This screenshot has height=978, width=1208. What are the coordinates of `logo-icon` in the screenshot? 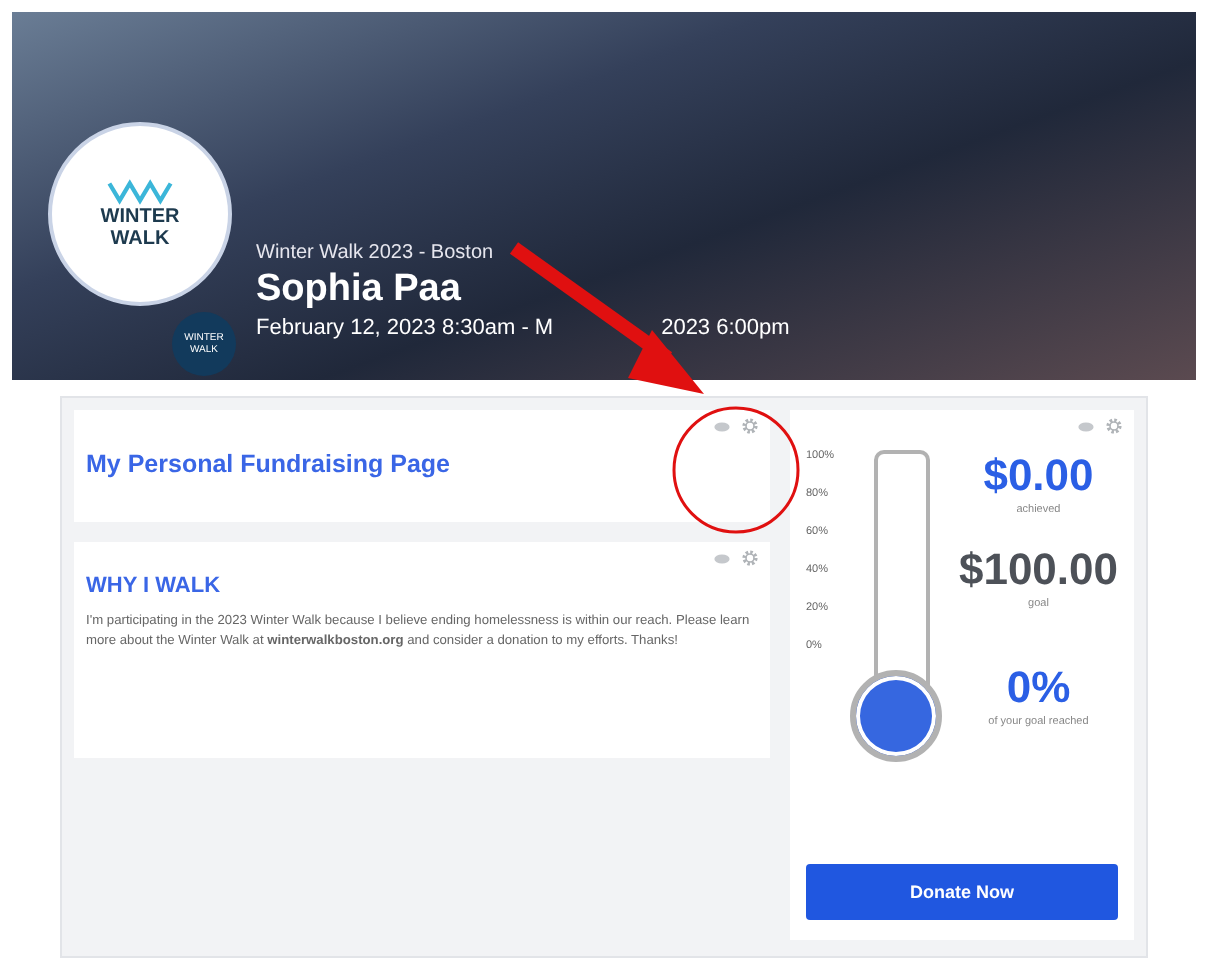 It's located at (140, 192).